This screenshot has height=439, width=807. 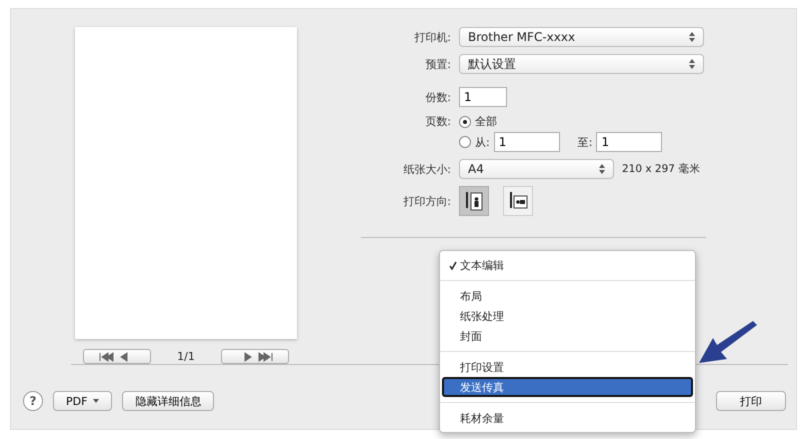 I want to click on menu-item: 打印设置, so click(x=567, y=367).